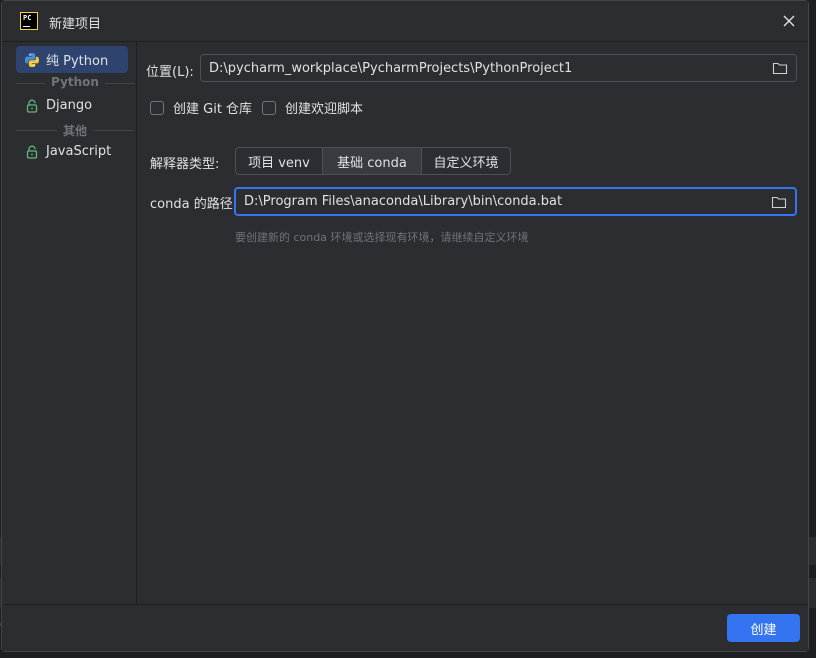 The image size is (816, 658). What do you see at coordinates (170, 72) in the screenshot?
I see `location-label: 位置(L):` at bounding box center [170, 72].